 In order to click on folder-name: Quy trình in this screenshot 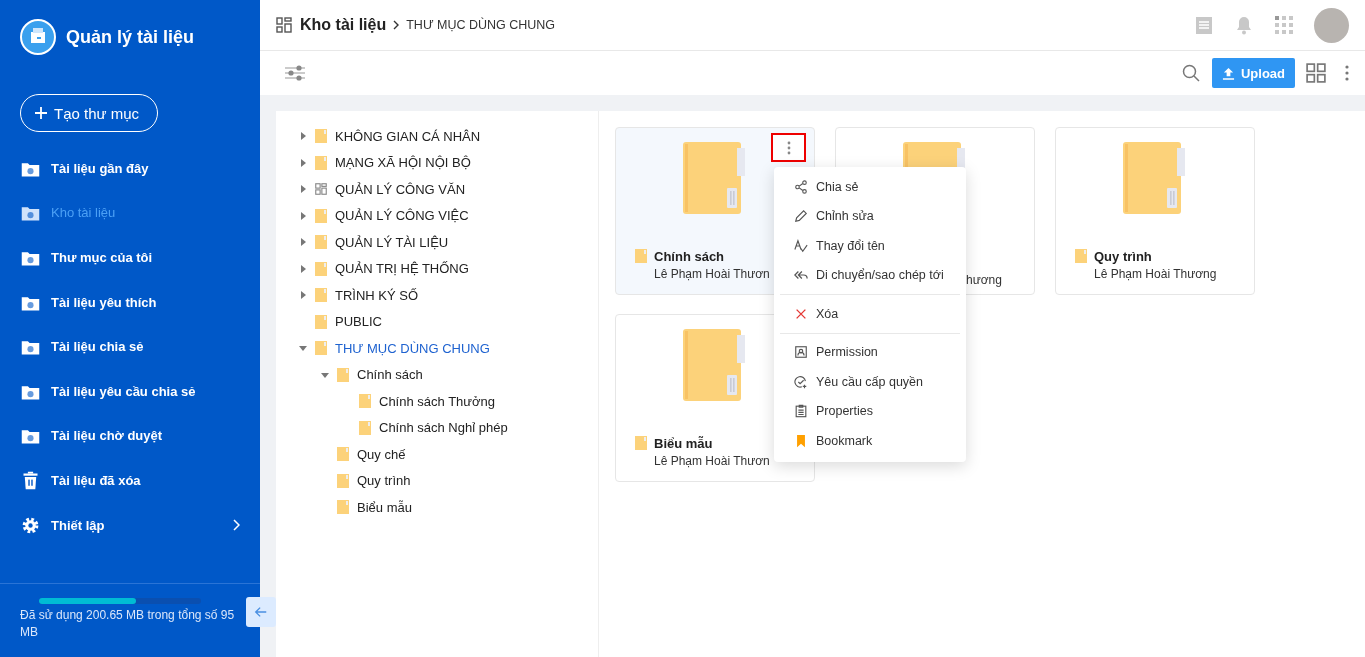, I will do `click(1123, 256)`.